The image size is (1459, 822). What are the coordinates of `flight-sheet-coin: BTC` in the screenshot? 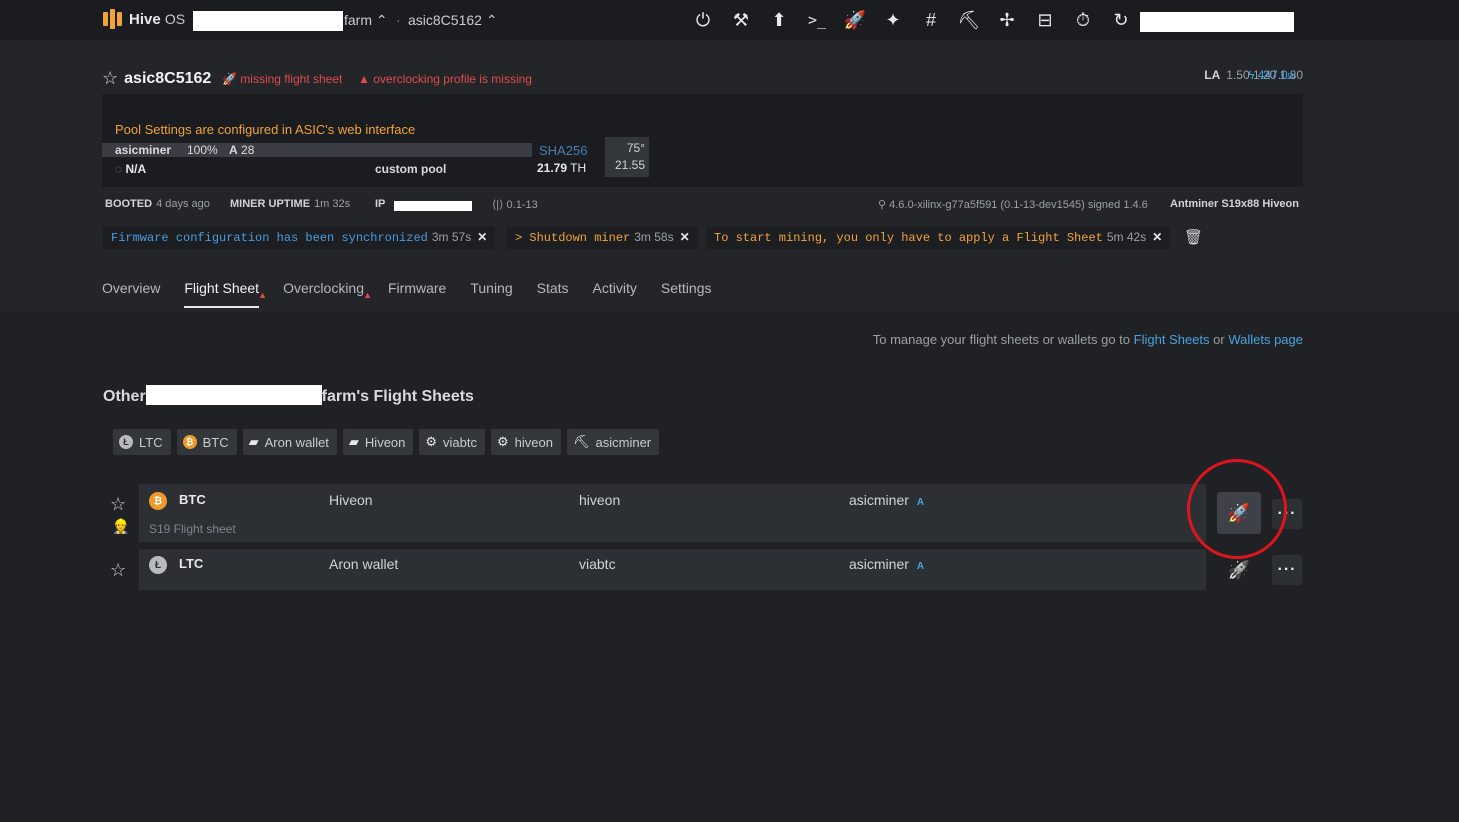 It's located at (192, 499).